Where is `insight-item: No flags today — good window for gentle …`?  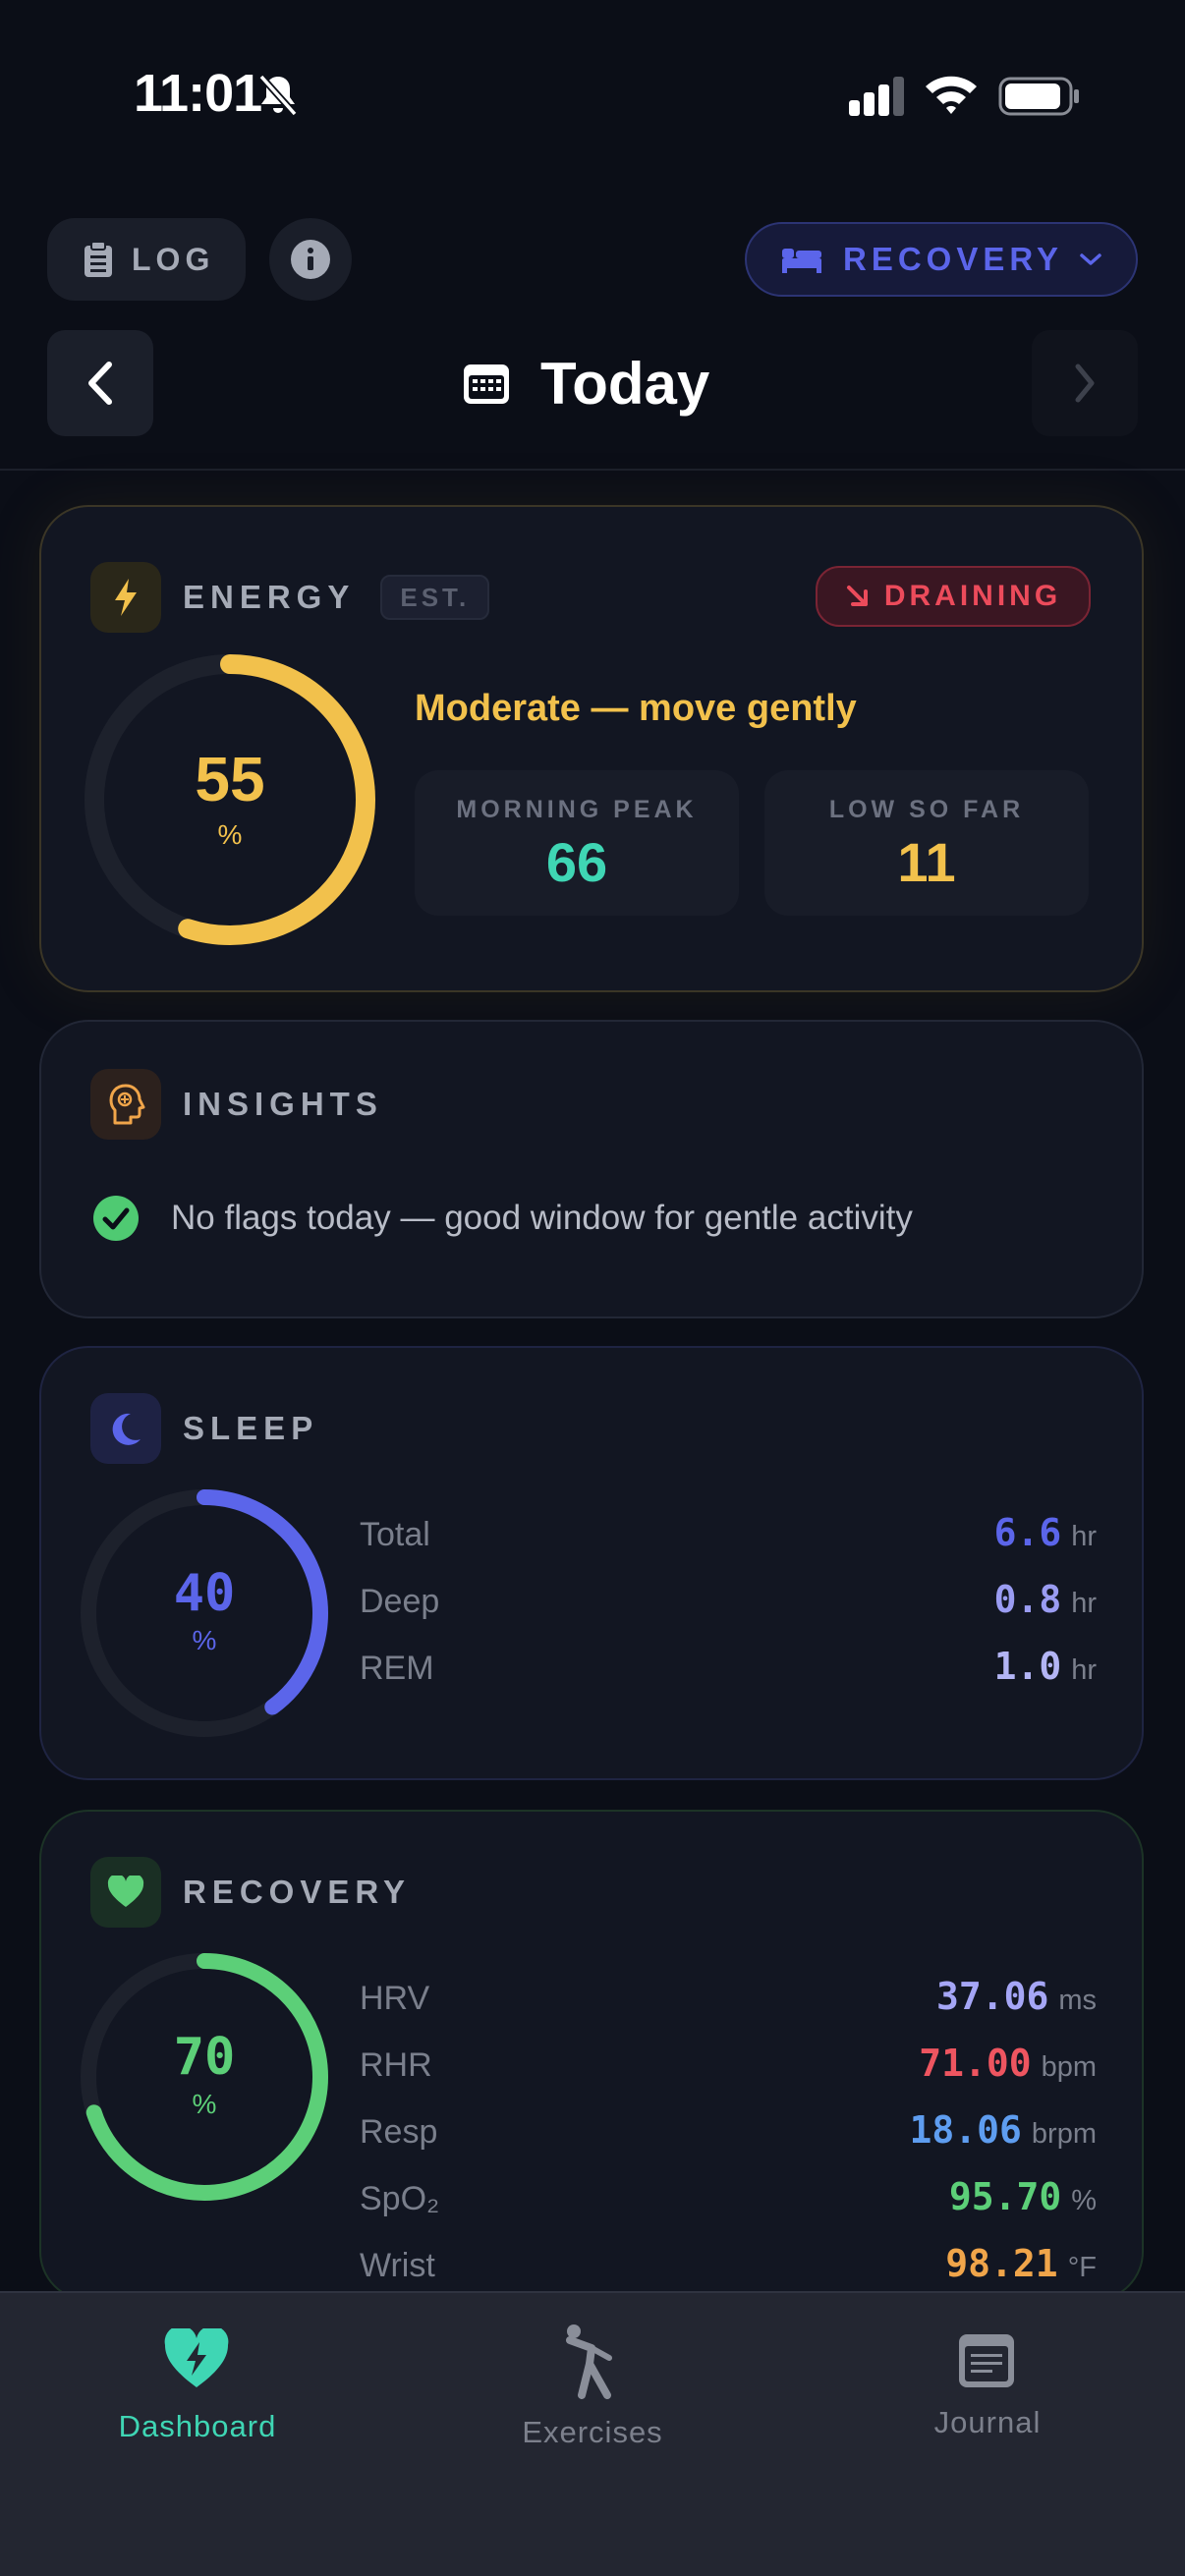 insight-item: No flags today — good window for gentle … is located at coordinates (503, 1218).